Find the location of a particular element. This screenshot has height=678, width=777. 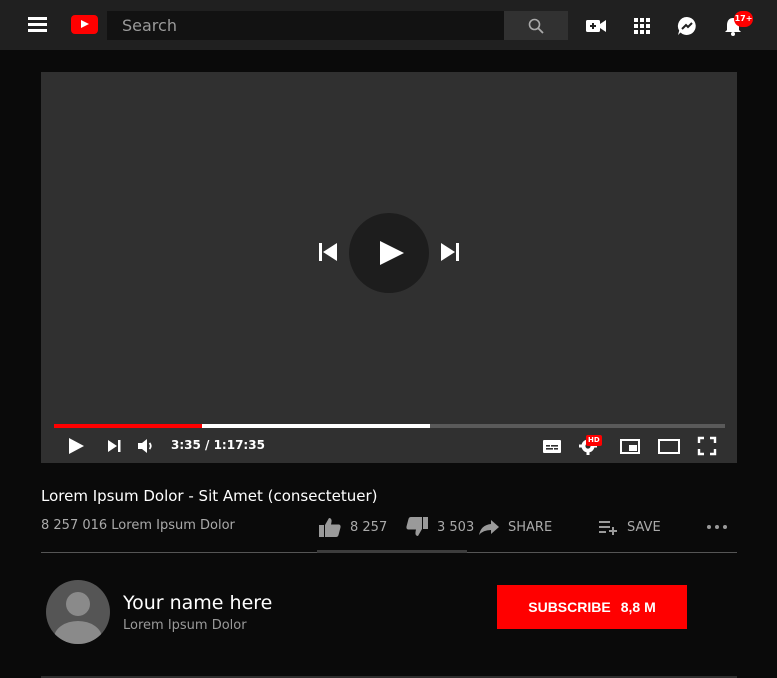

subscribe-label: SUBSCRIBE is located at coordinates (569, 607).